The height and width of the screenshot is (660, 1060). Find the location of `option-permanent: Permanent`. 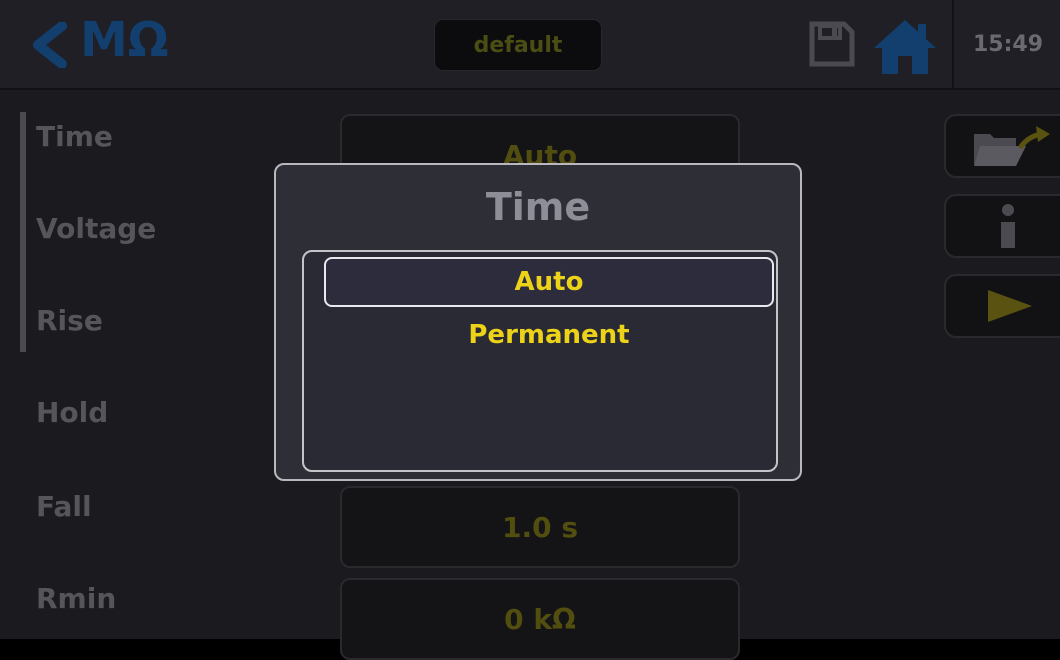

option-permanent: Permanent is located at coordinates (549, 335).